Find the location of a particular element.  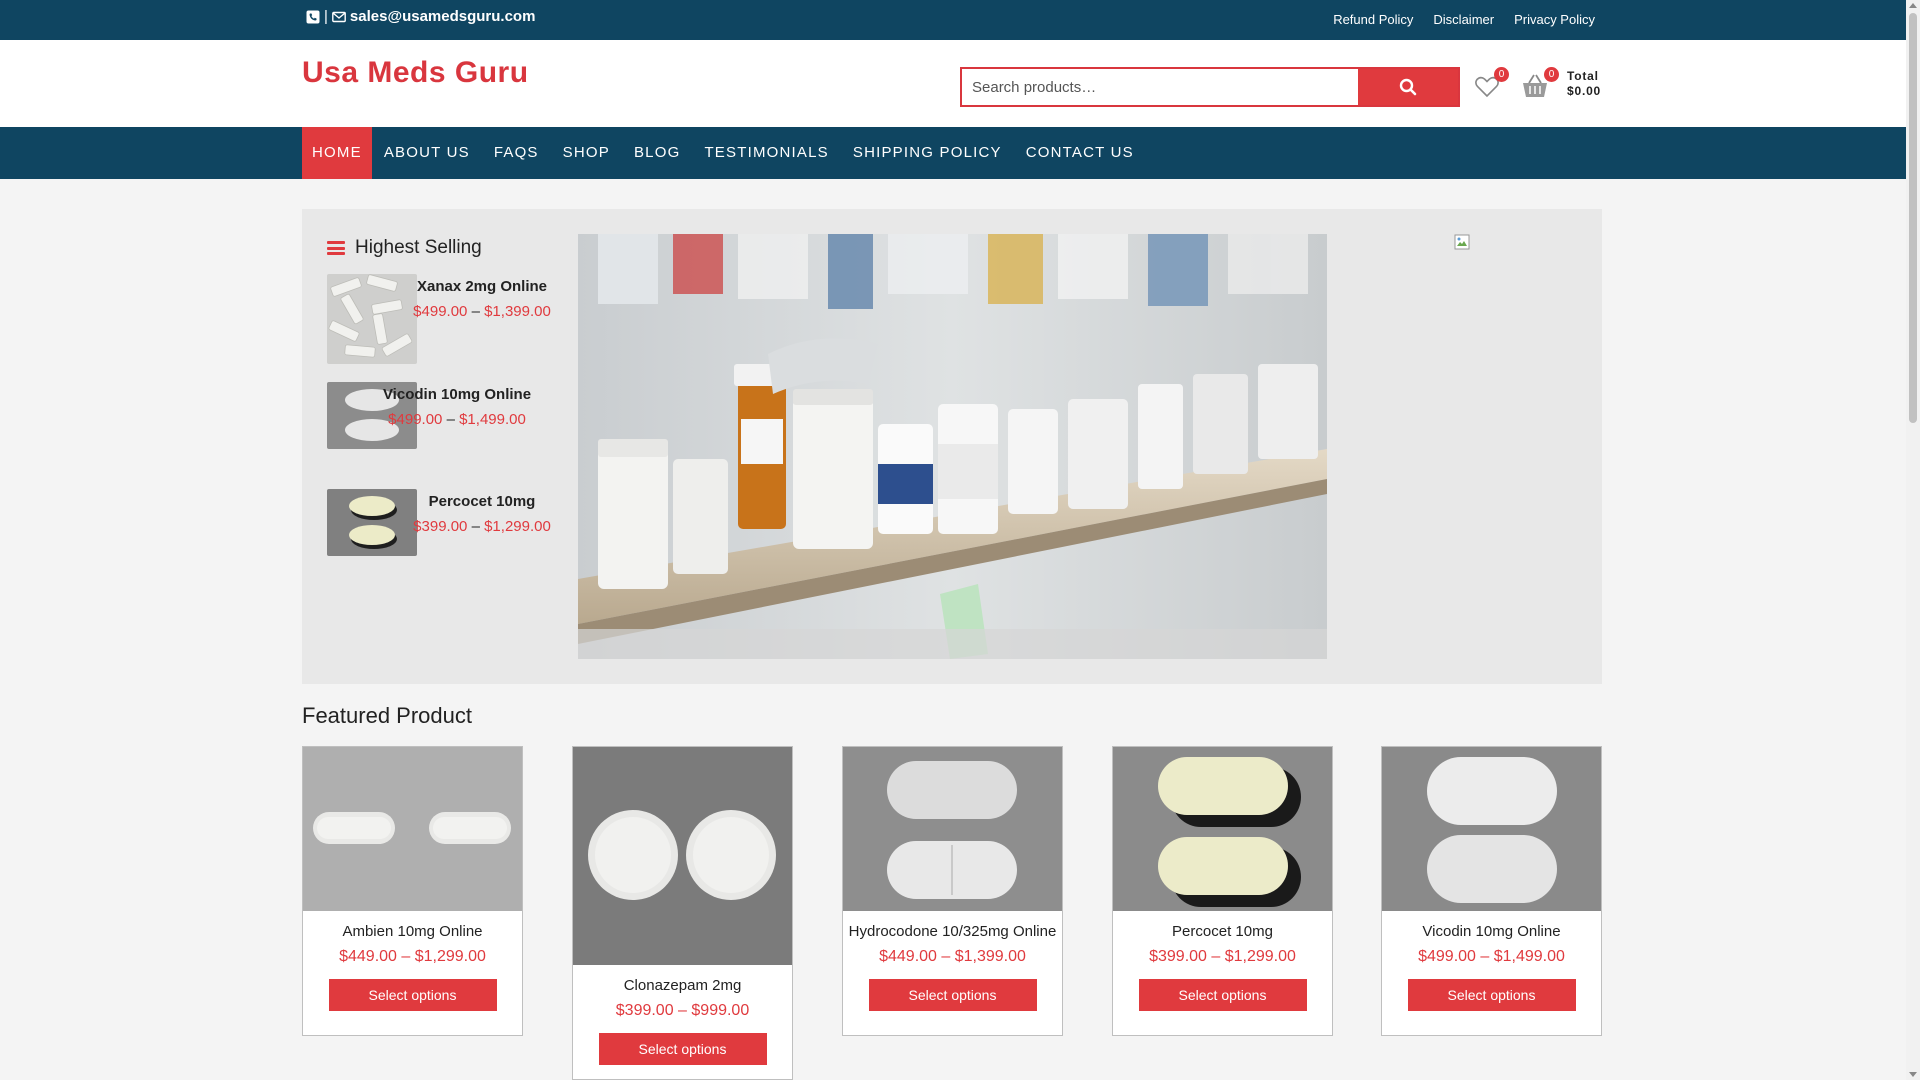

nav-blog: BLOG is located at coordinates (657, 153).